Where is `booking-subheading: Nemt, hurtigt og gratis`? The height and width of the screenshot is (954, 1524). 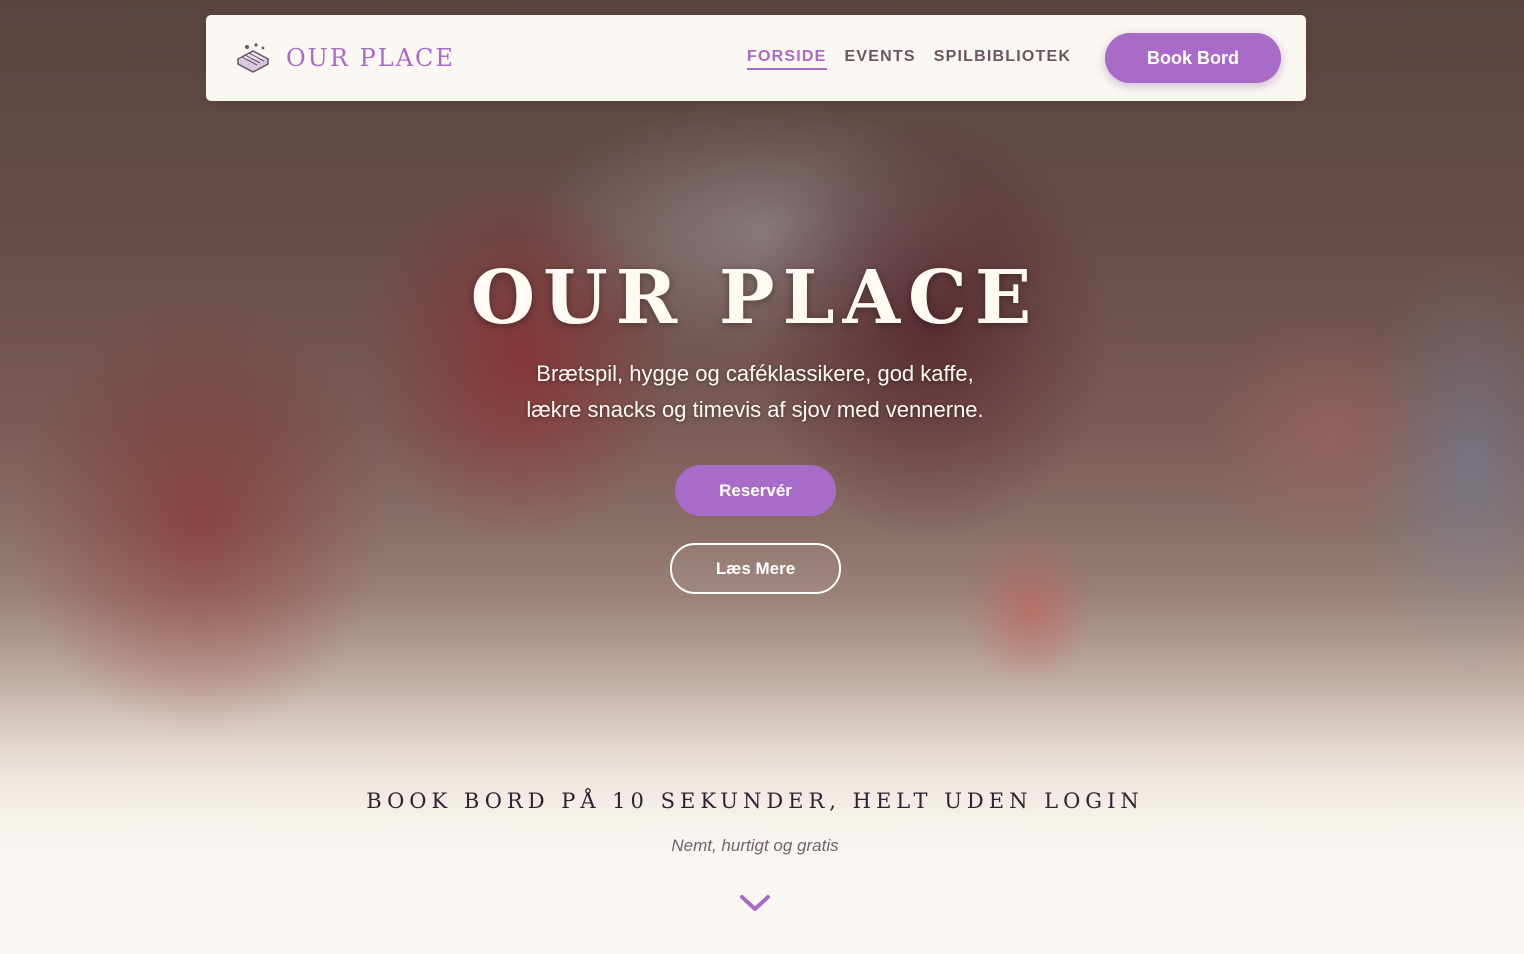 booking-subheading: Nemt, hurtigt og gratis is located at coordinates (755, 845).